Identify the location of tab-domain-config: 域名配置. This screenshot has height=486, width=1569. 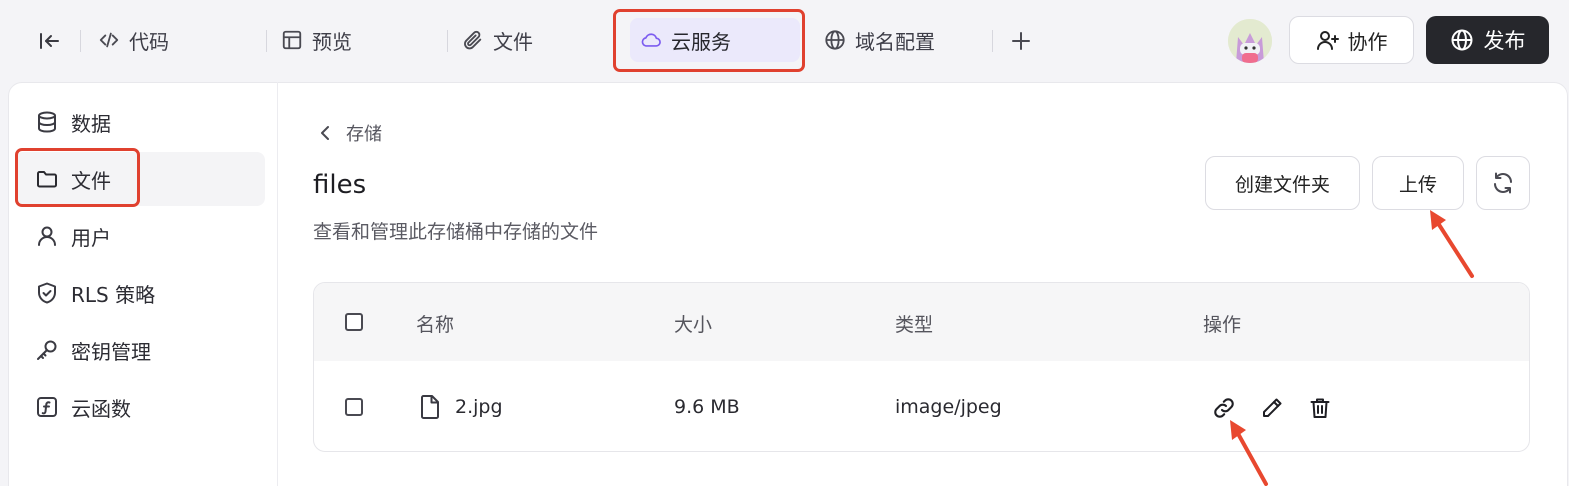
(879, 40).